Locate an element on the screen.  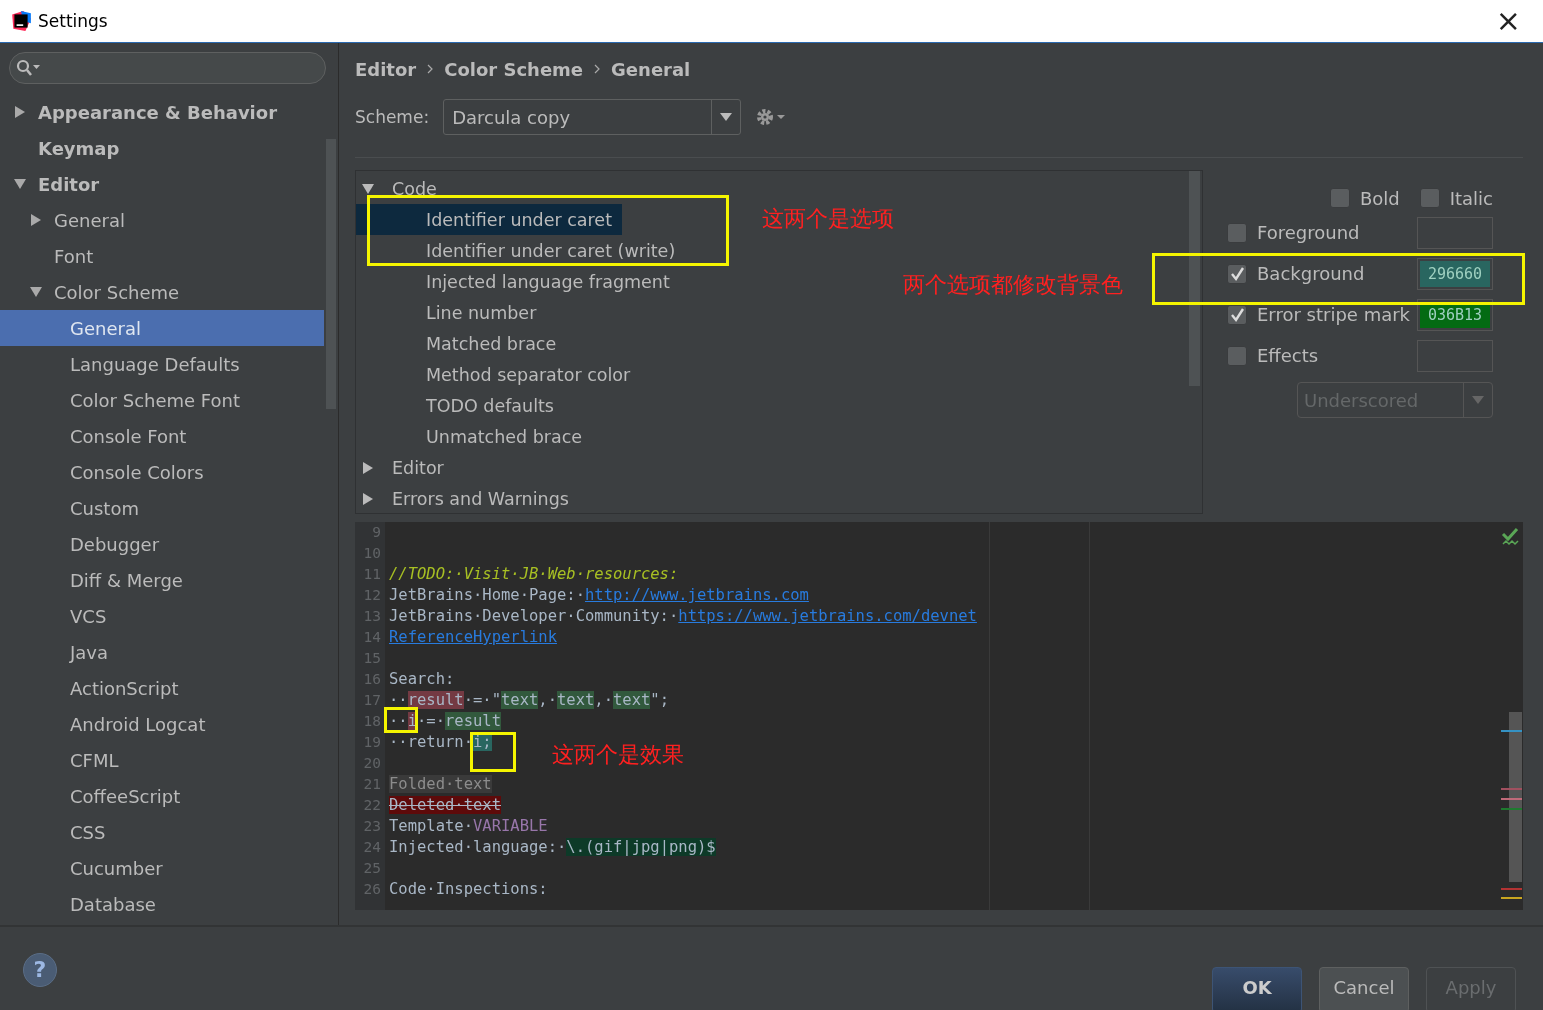
breadcrumb-item: Color Scheme is located at coordinates (514, 69).